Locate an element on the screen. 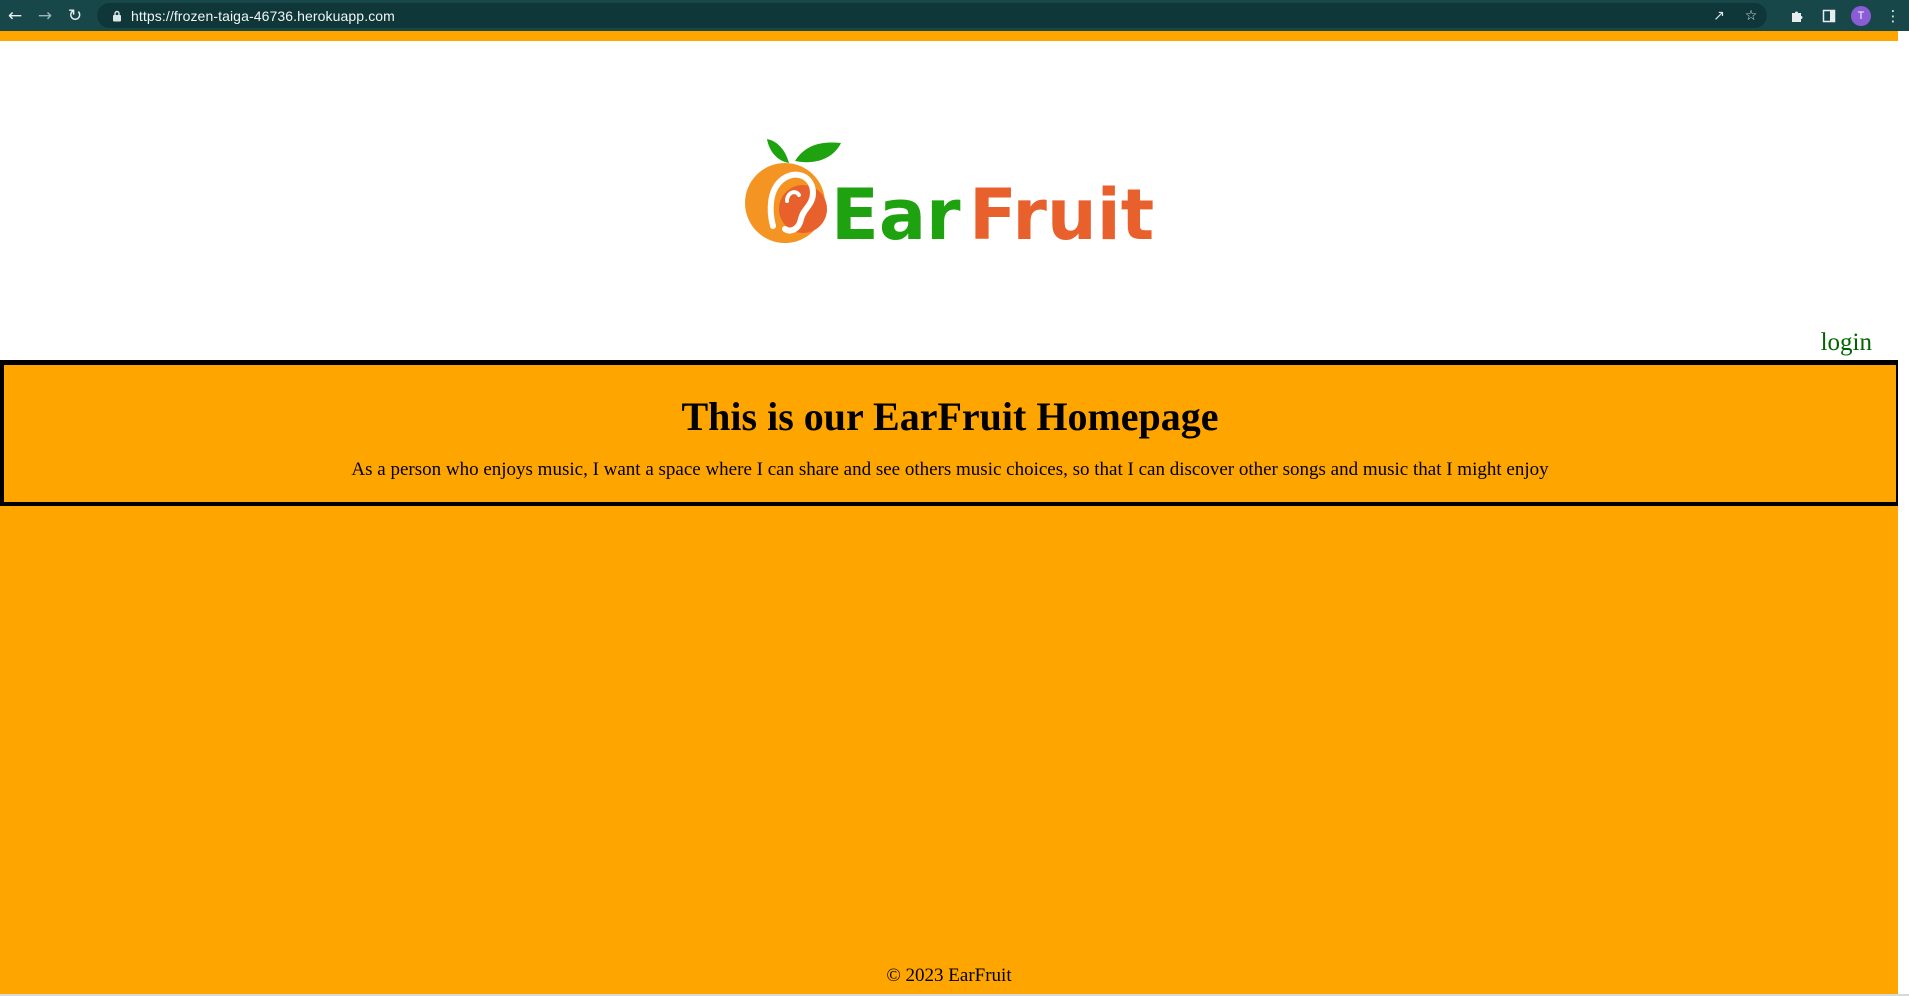 The height and width of the screenshot is (996, 1909). url-text: https://frozen-taiga-46736.herokuapp.com is located at coordinates (263, 16).